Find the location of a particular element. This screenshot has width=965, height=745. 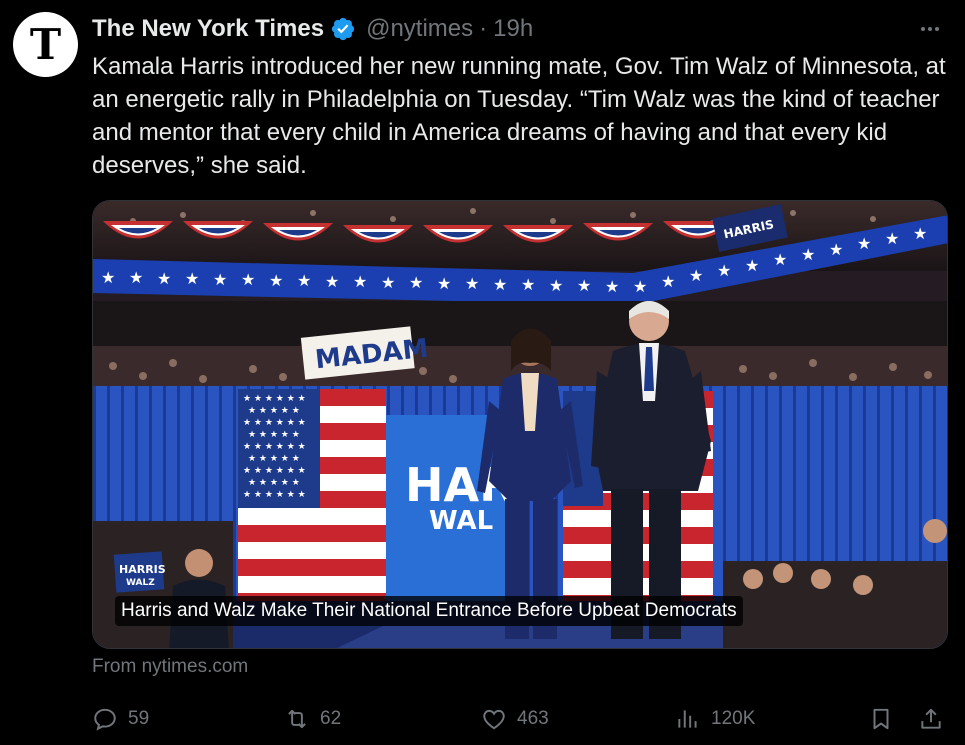

bookmark-icon is located at coordinates (881, 719).